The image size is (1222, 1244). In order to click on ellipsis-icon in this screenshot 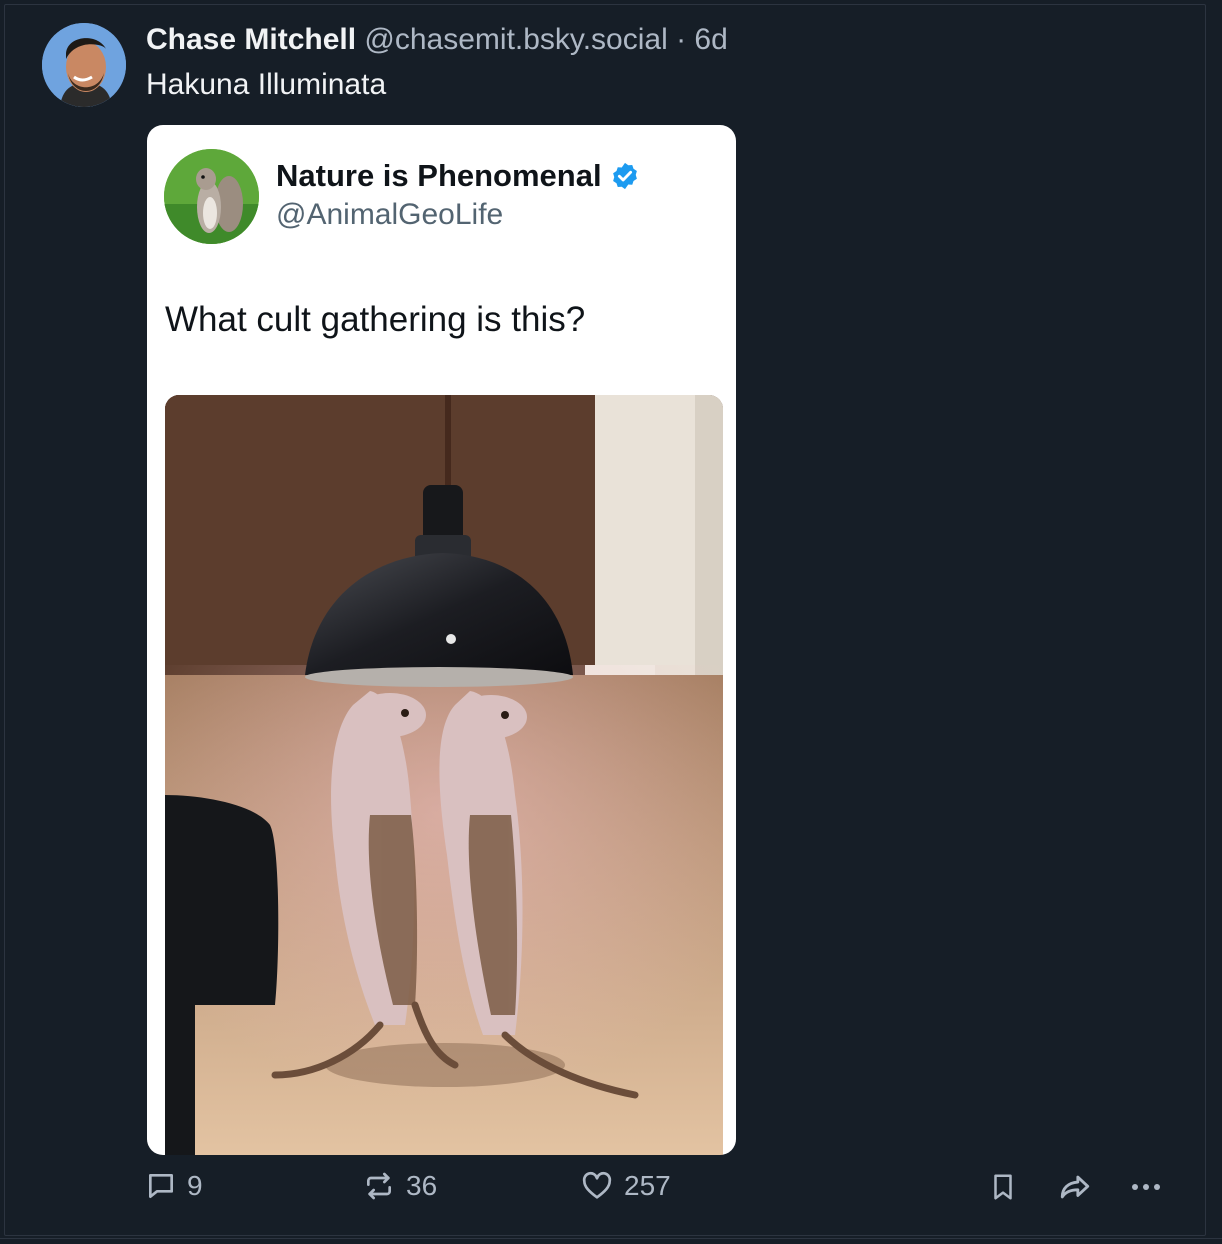, I will do `click(1146, 1187)`.